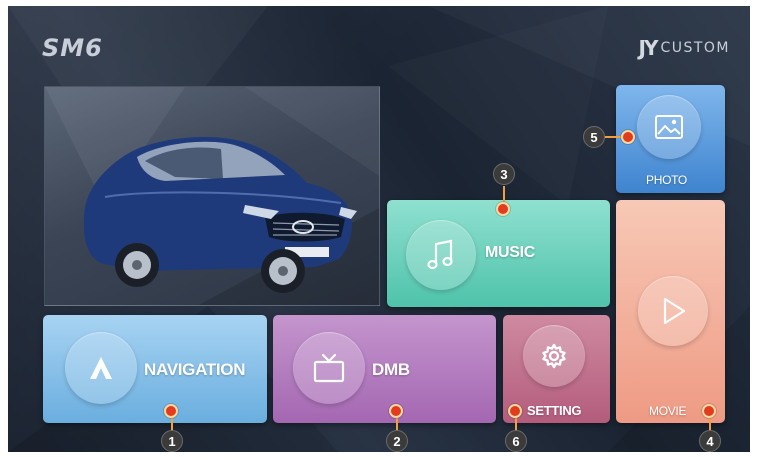  I want to click on logo-text: CUSTOM, so click(695, 48).